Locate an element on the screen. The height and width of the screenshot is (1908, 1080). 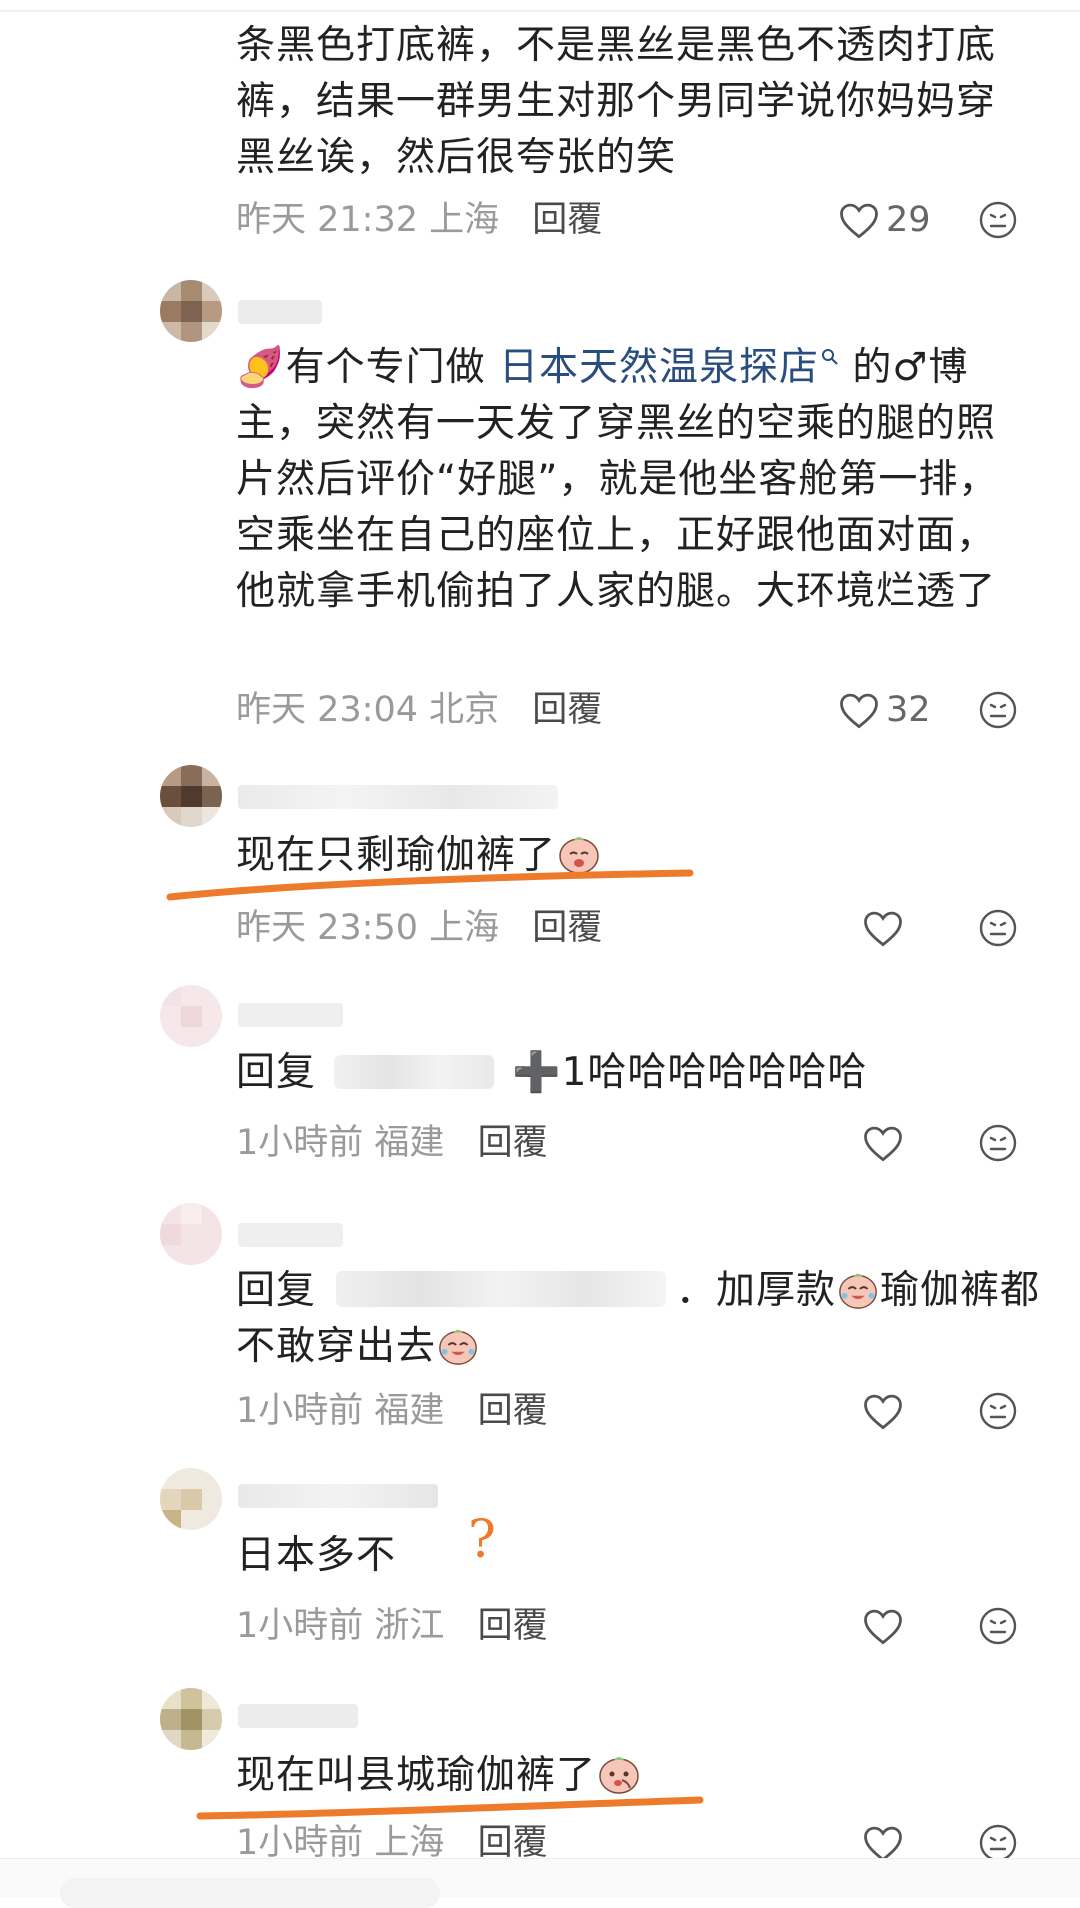
comment-text: 回复 ➕1哈哈哈哈哈哈哈 is located at coordinates (636, 1073).